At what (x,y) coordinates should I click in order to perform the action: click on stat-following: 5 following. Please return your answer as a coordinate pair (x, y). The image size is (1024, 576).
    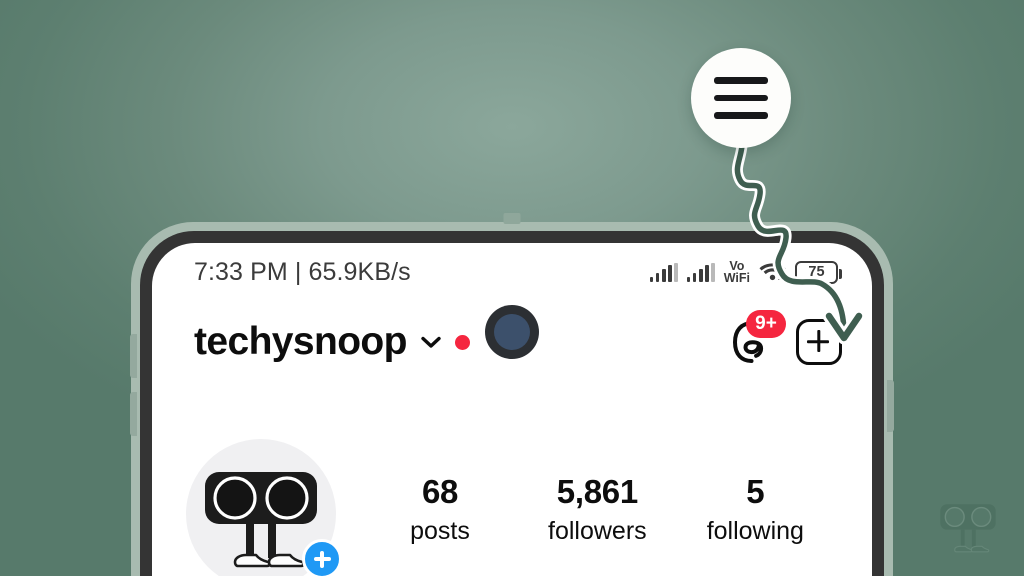
    Looking at the image, I should click on (755, 509).